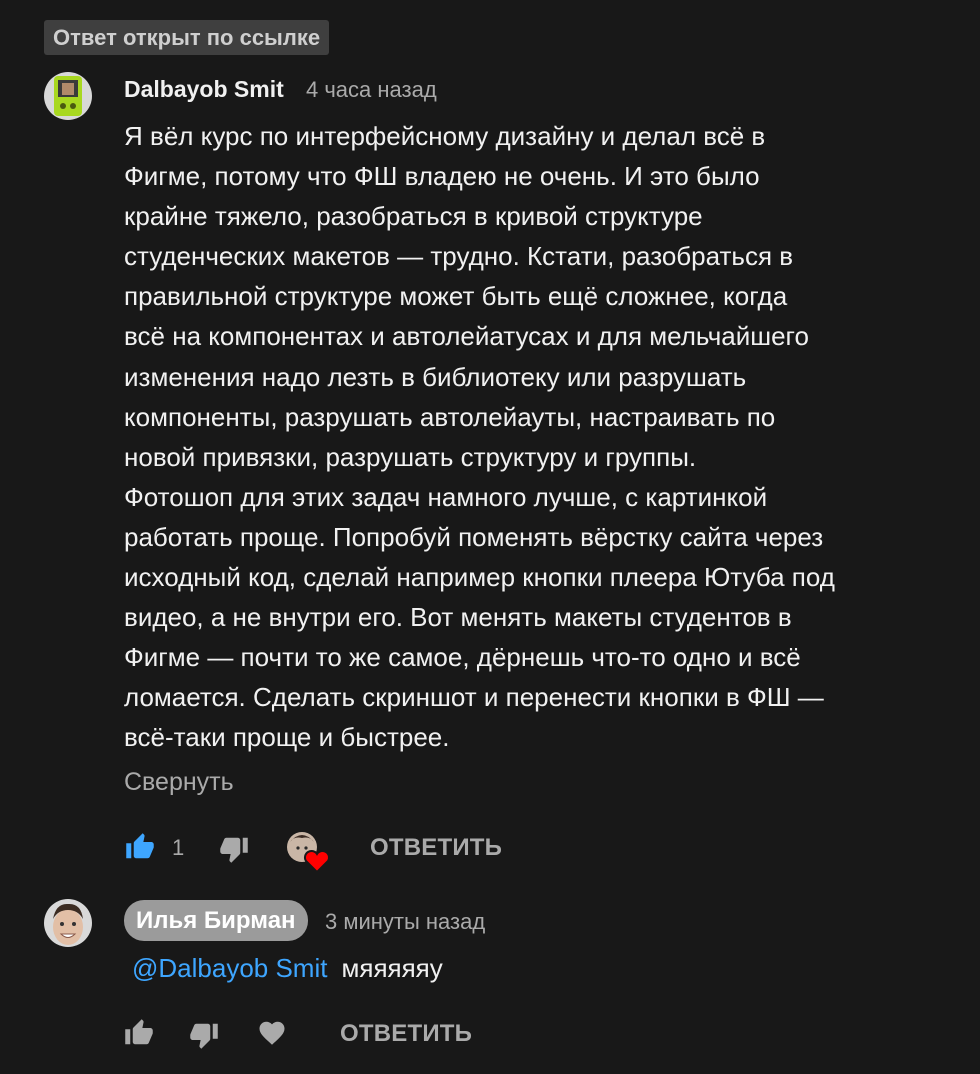 The width and height of the screenshot is (980, 1074). What do you see at coordinates (405, 922) in the screenshot?
I see `reply-time: 3 минуты назад` at bounding box center [405, 922].